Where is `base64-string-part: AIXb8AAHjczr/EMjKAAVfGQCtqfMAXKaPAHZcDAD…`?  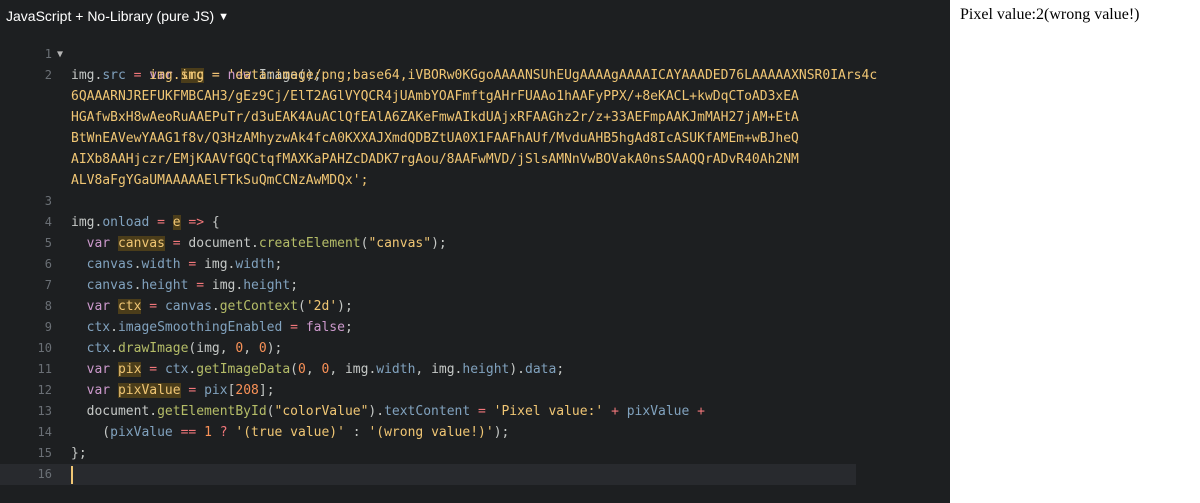
base64-string-part: AIXb8AAHjczr/EMjKAAVfGQCtqfMAXKaPAHZcDAD… is located at coordinates (435, 159).